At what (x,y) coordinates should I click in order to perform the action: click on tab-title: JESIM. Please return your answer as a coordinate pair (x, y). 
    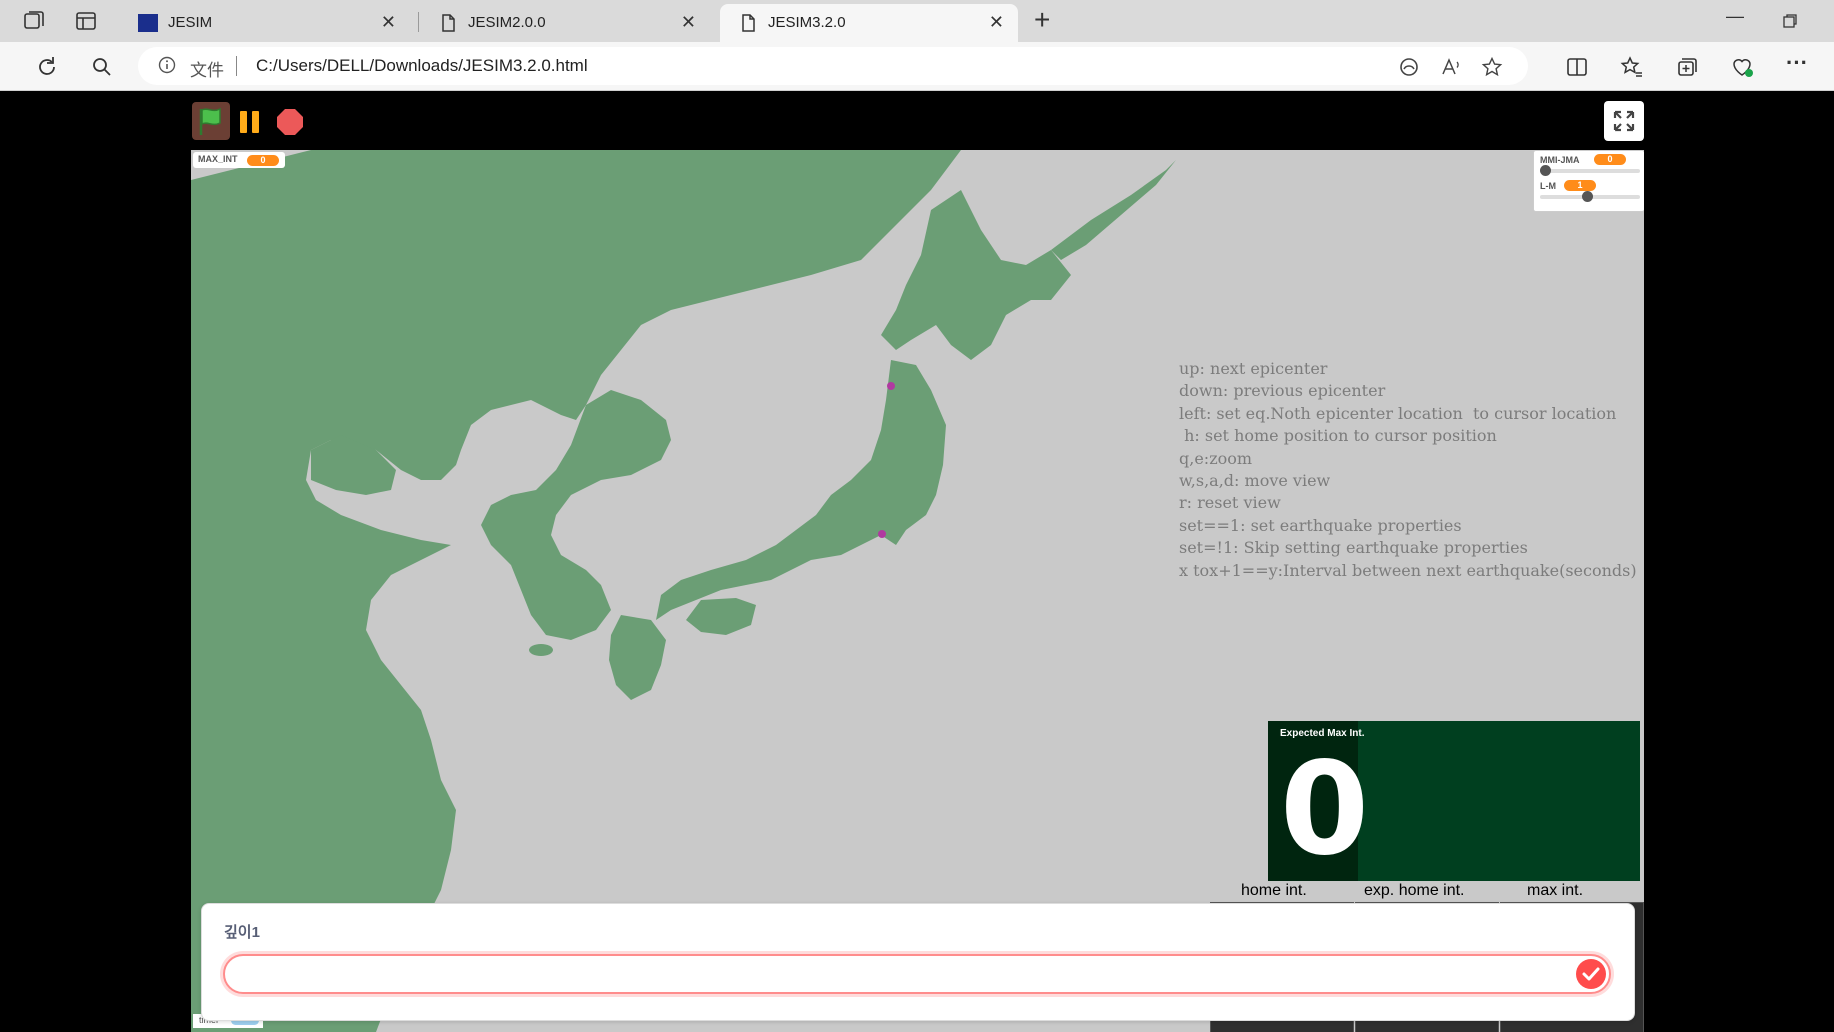
    Looking at the image, I should click on (190, 22).